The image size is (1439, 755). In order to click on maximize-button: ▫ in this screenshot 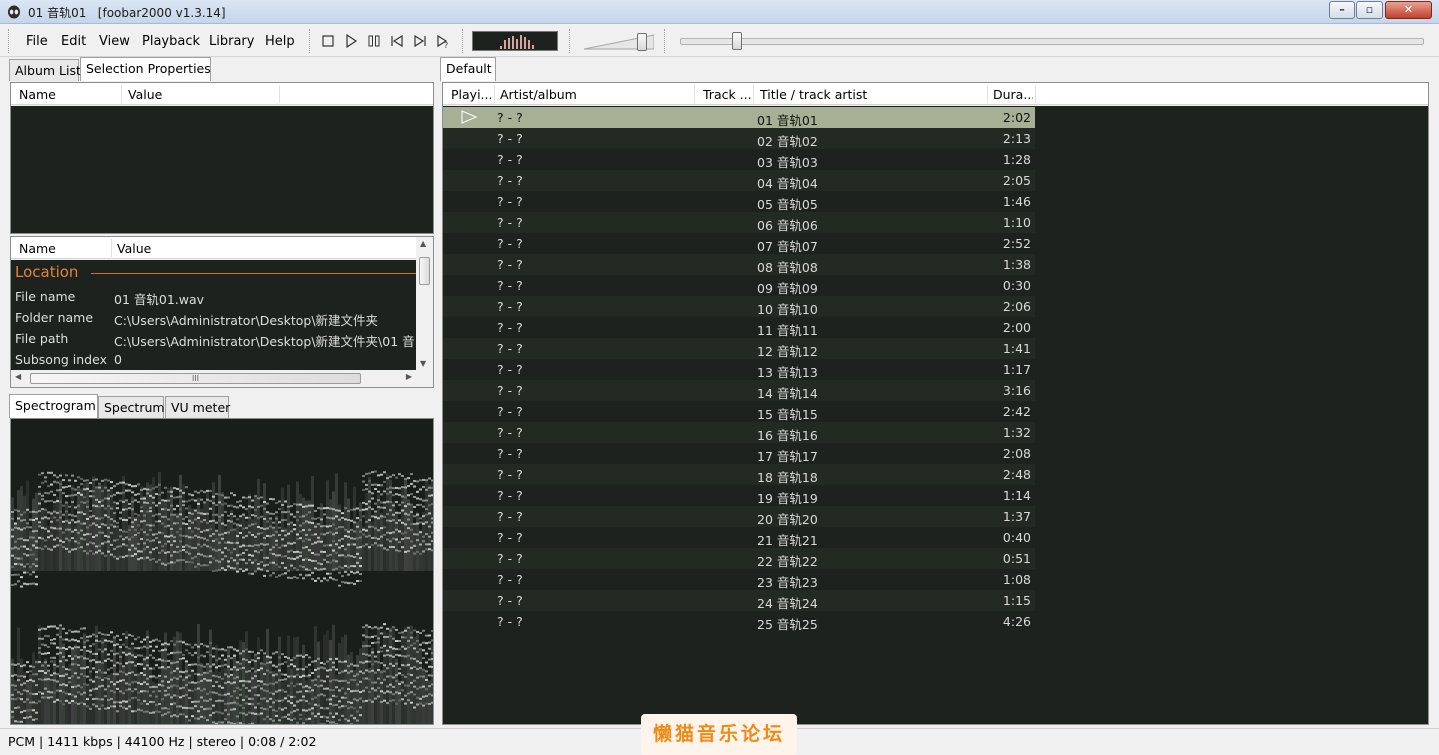, I will do `click(1369, 10)`.